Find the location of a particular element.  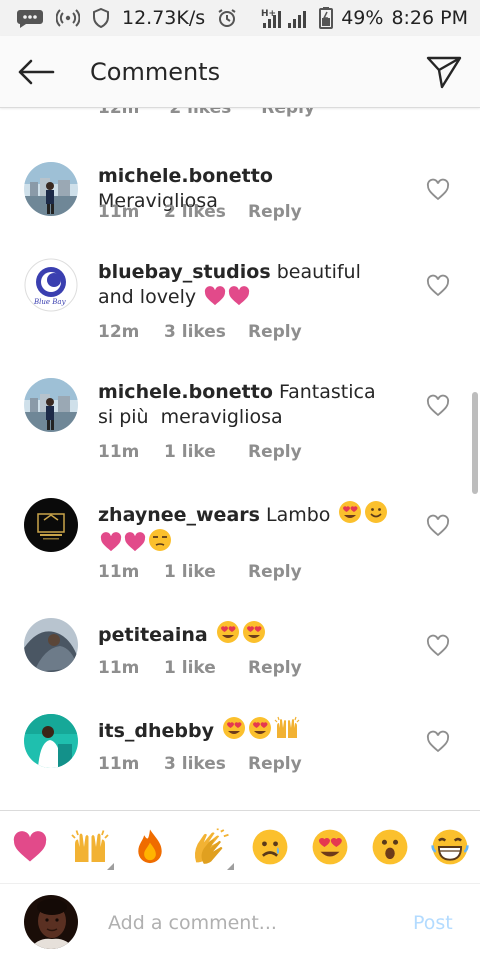

emoji-bar is located at coordinates (240, 847).